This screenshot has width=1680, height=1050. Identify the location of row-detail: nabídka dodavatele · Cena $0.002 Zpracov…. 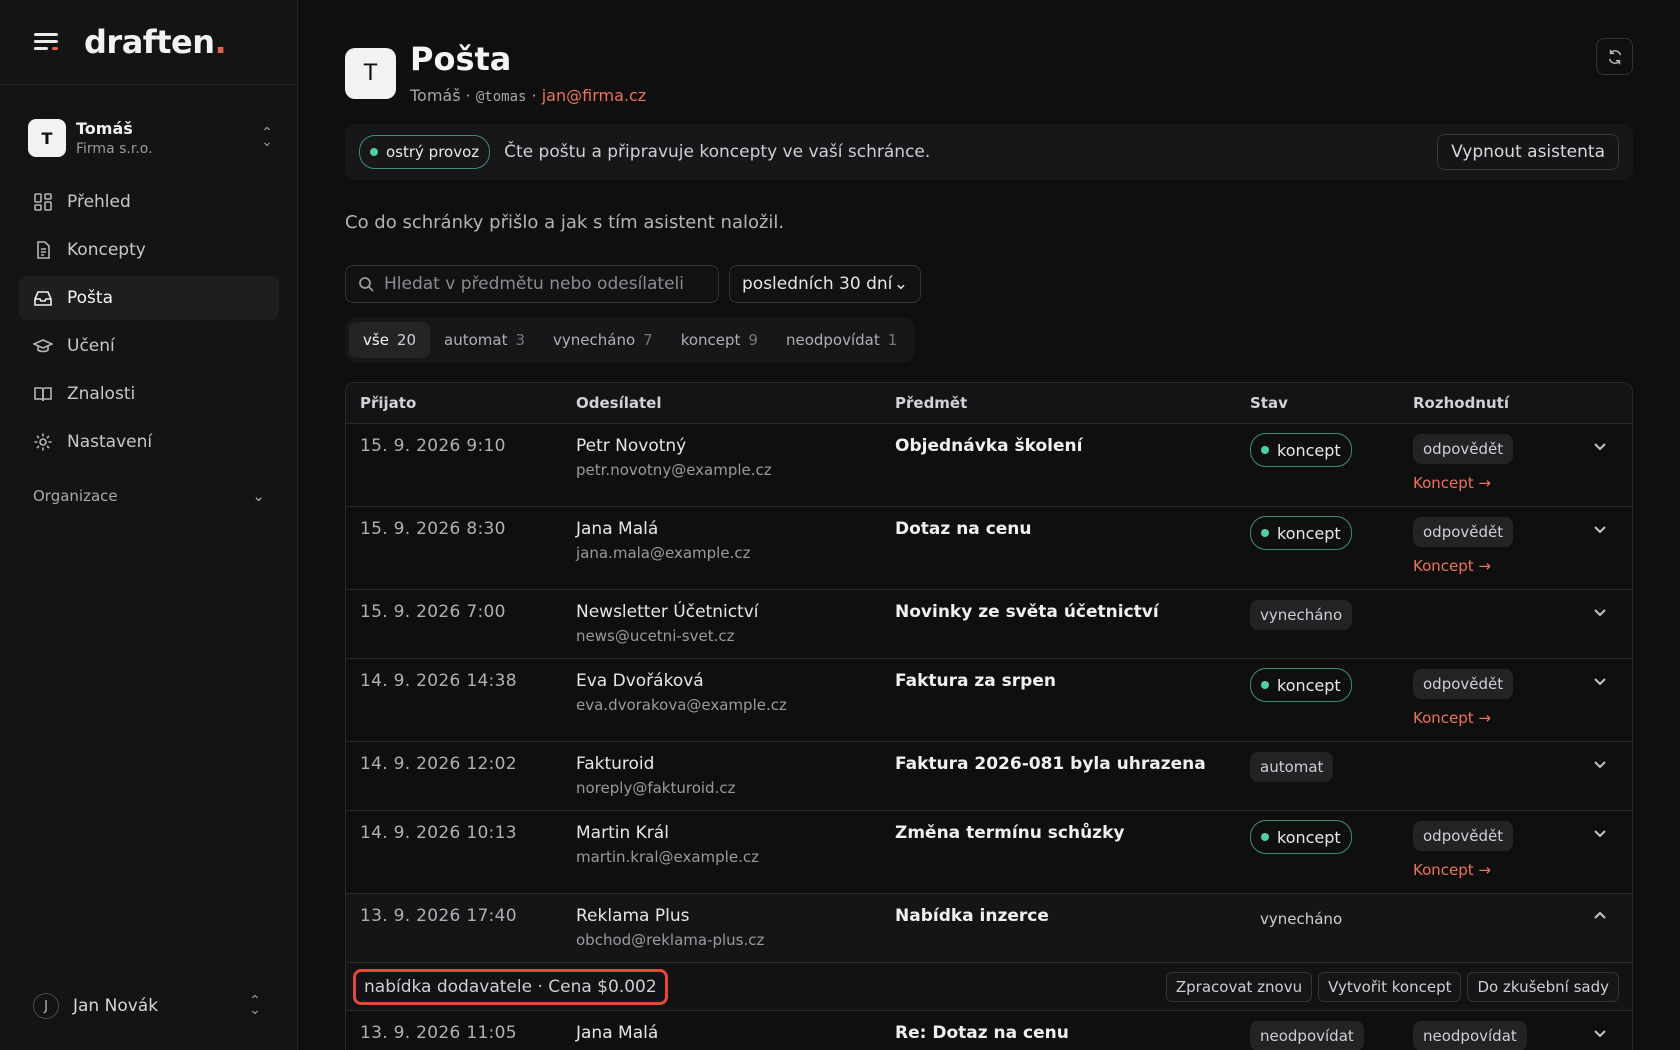
(989, 987).